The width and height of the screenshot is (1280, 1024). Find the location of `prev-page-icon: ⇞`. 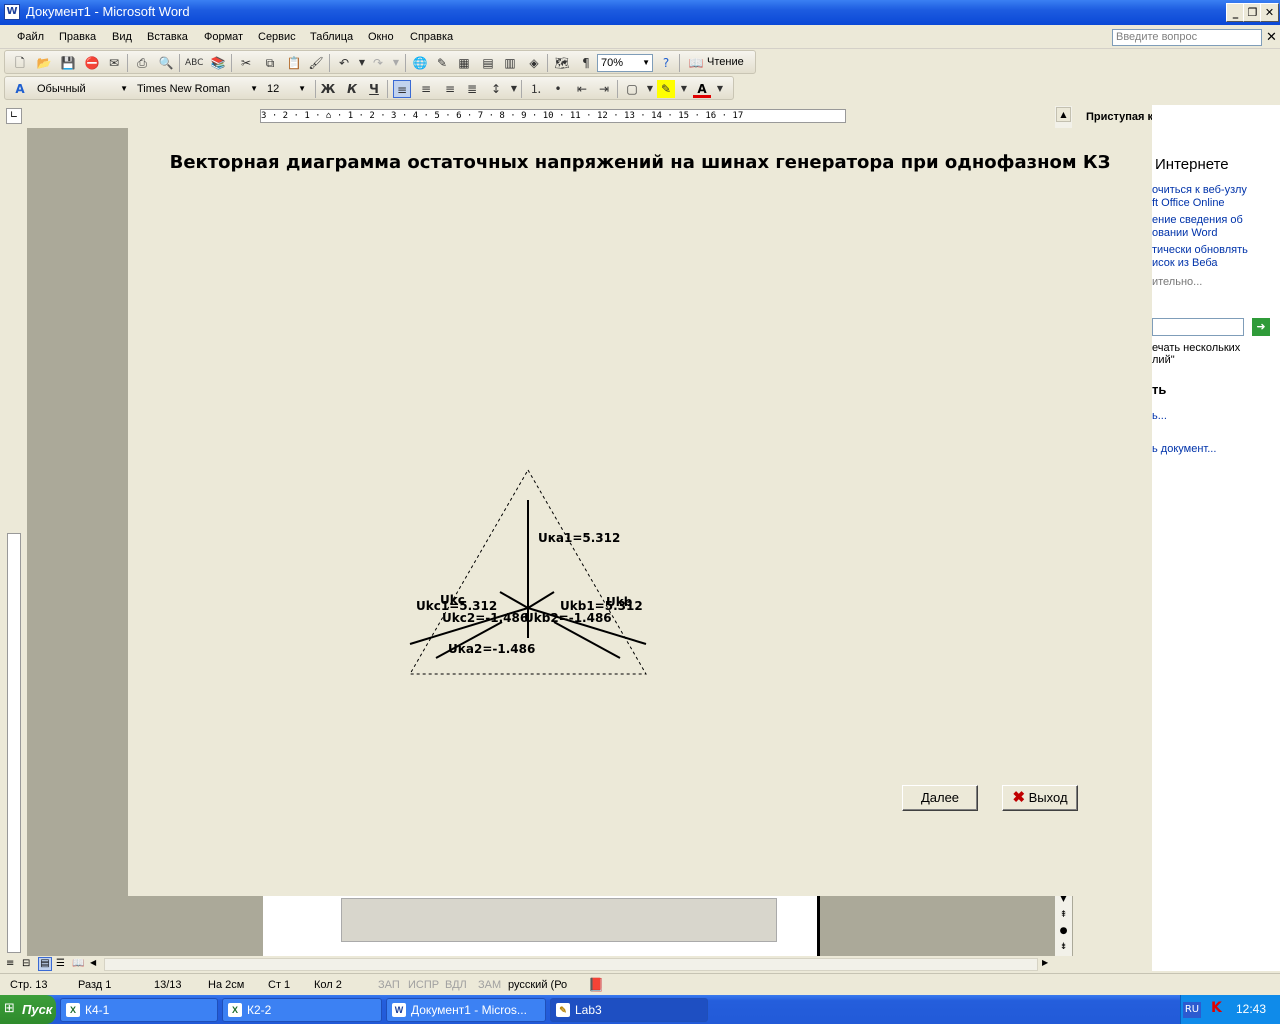

prev-page-icon: ⇞ is located at coordinates (1063, 917).